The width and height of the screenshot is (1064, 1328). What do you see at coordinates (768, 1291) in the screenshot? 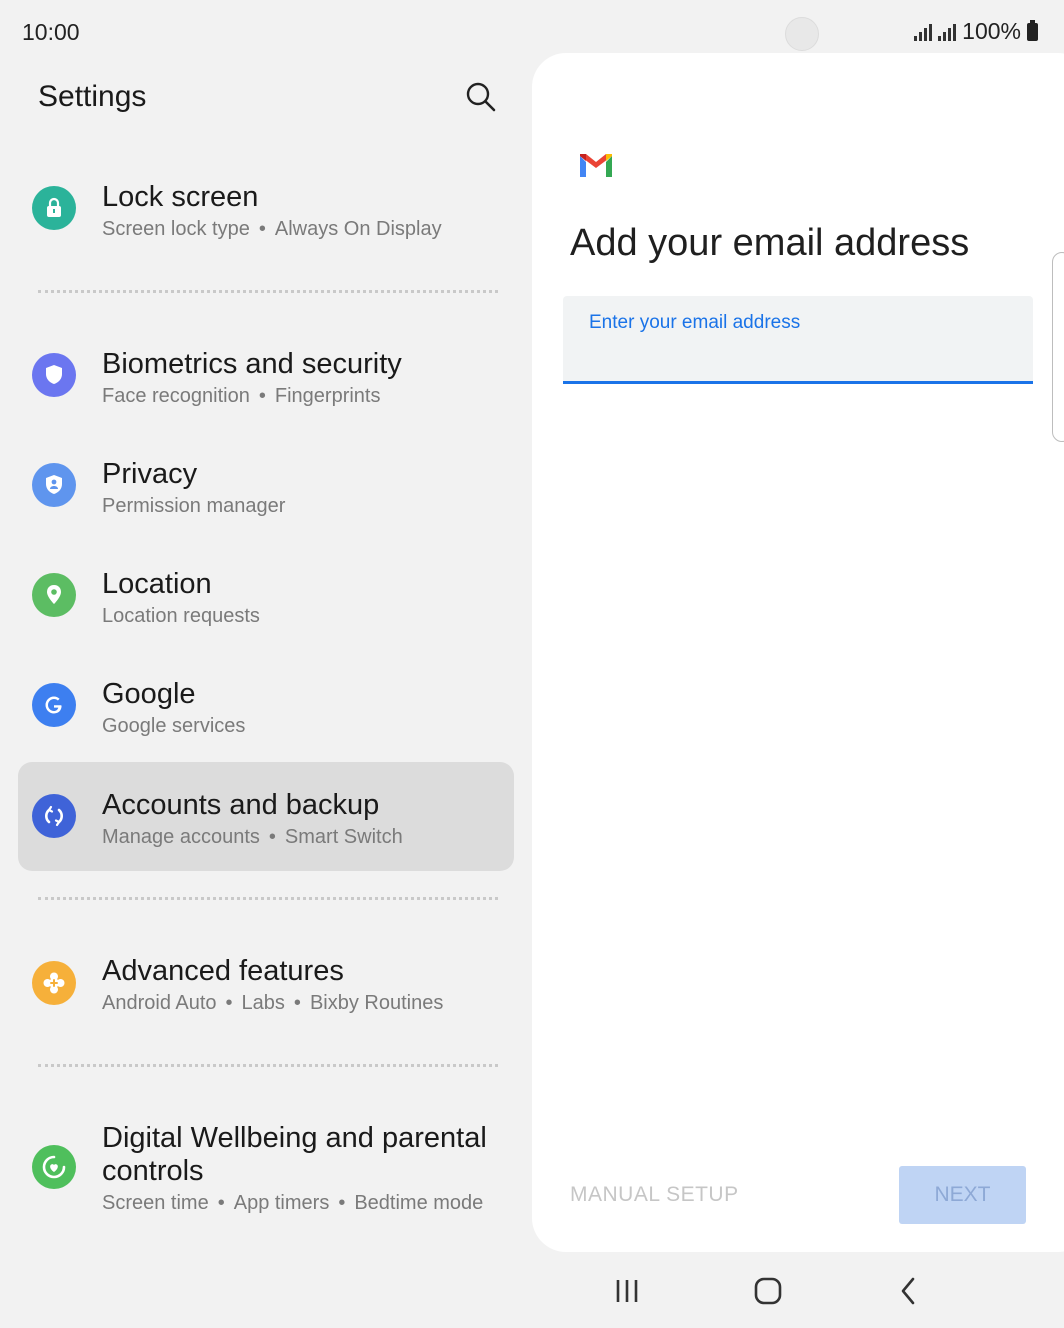
I see `home-button` at bounding box center [768, 1291].